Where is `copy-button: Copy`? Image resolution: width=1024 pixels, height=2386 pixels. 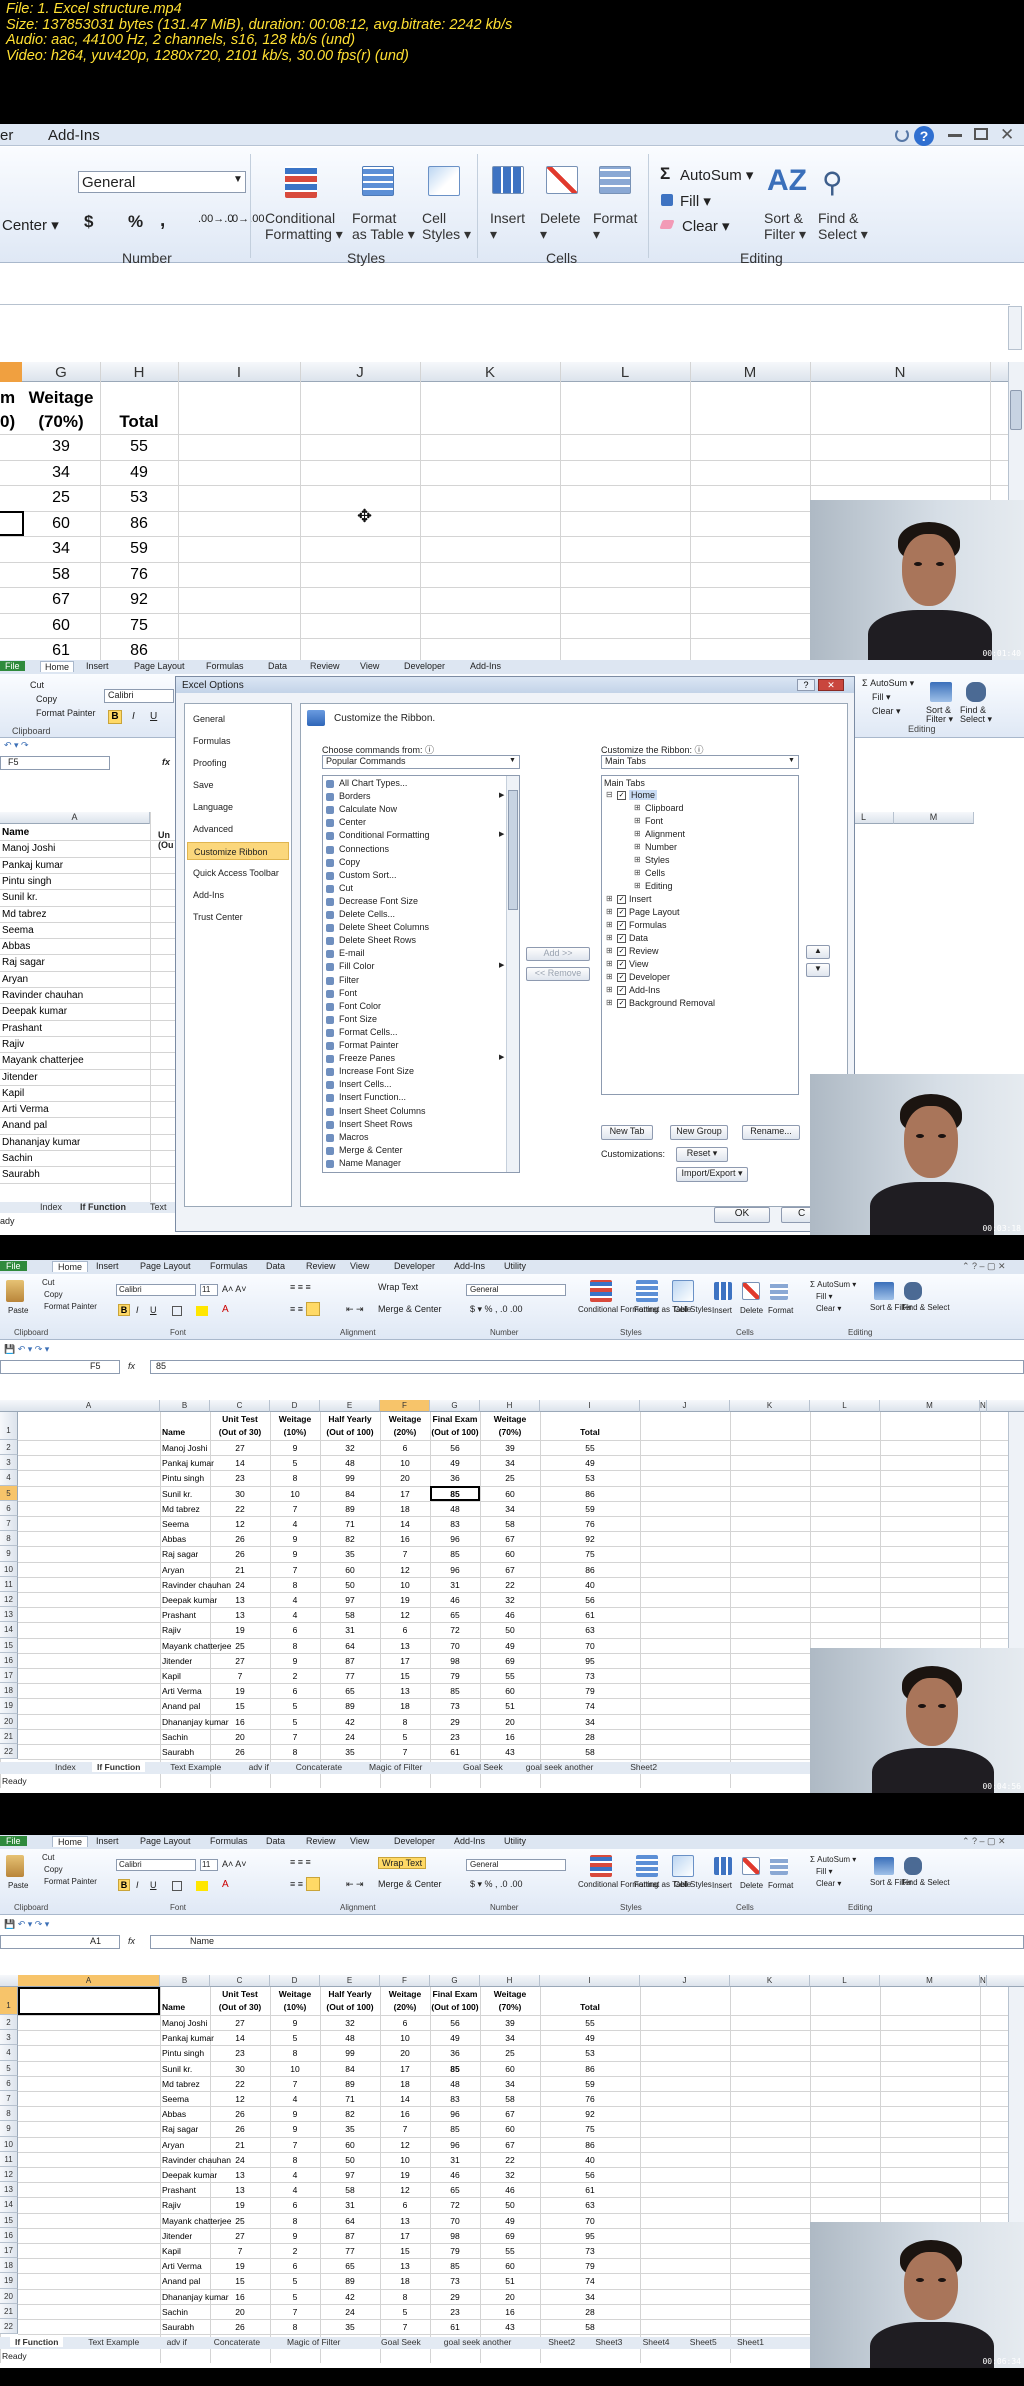 copy-button: Copy is located at coordinates (46, 699).